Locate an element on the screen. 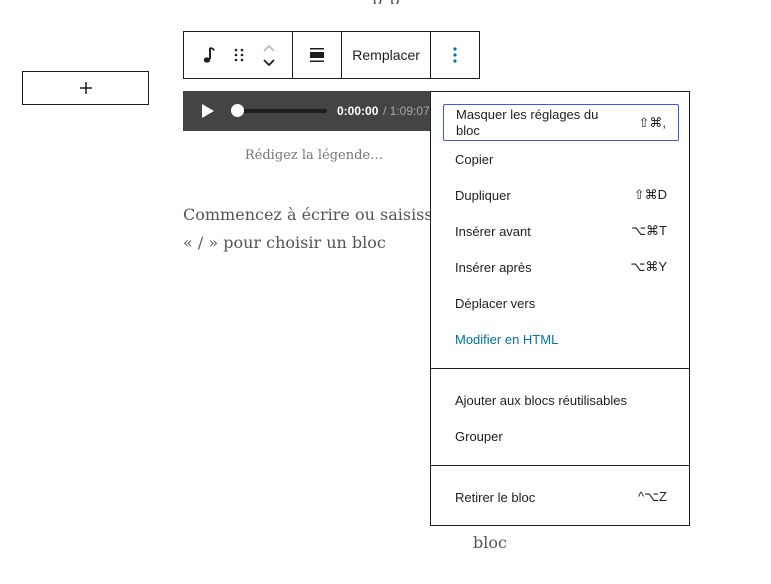 The image size is (771, 584). replace-label: Remplacer is located at coordinates (386, 55).